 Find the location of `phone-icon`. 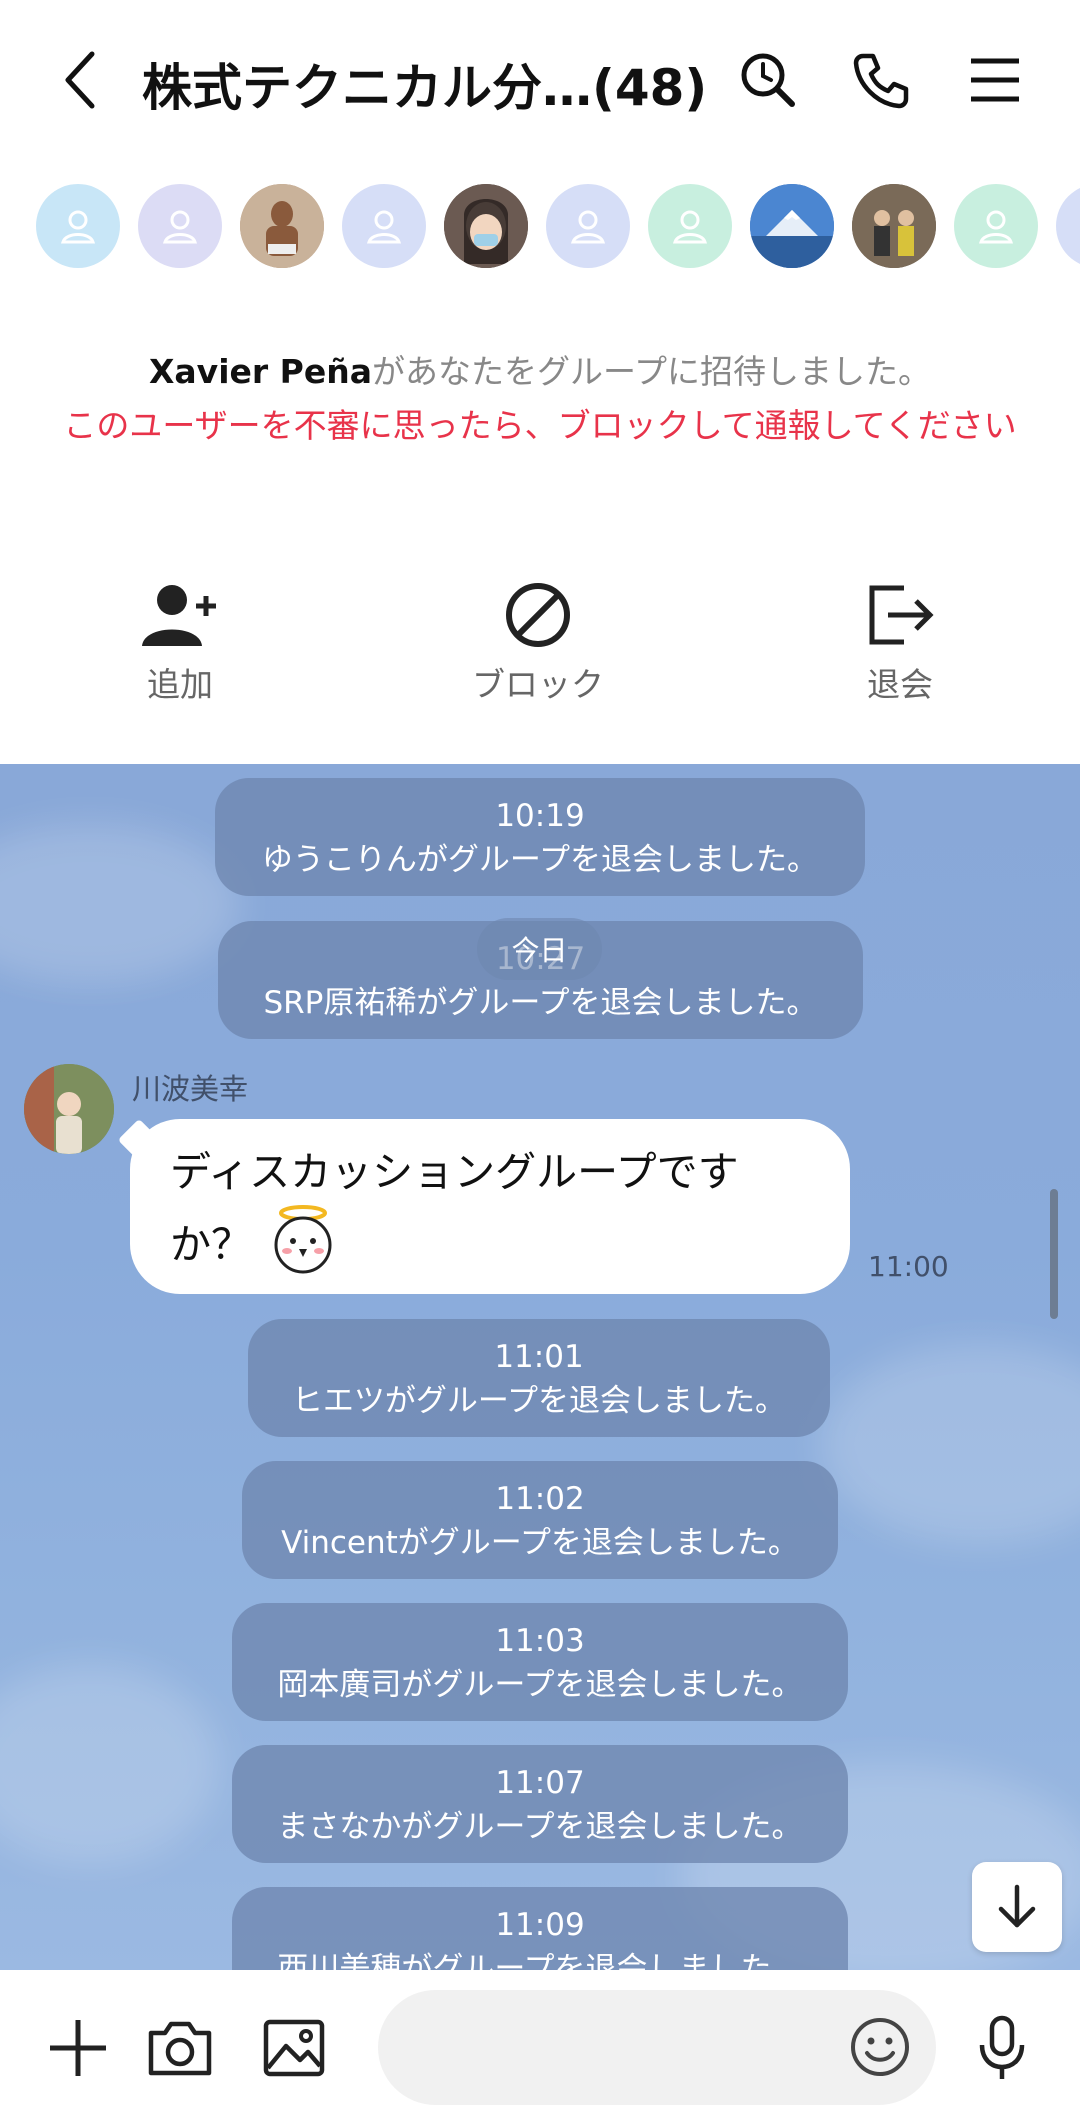

phone-icon is located at coordinates (881, 81).